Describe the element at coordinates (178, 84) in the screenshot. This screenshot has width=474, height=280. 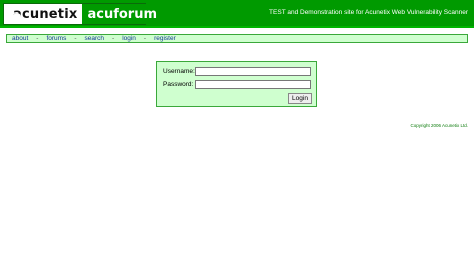
I see `password-label: Password:` at that location.